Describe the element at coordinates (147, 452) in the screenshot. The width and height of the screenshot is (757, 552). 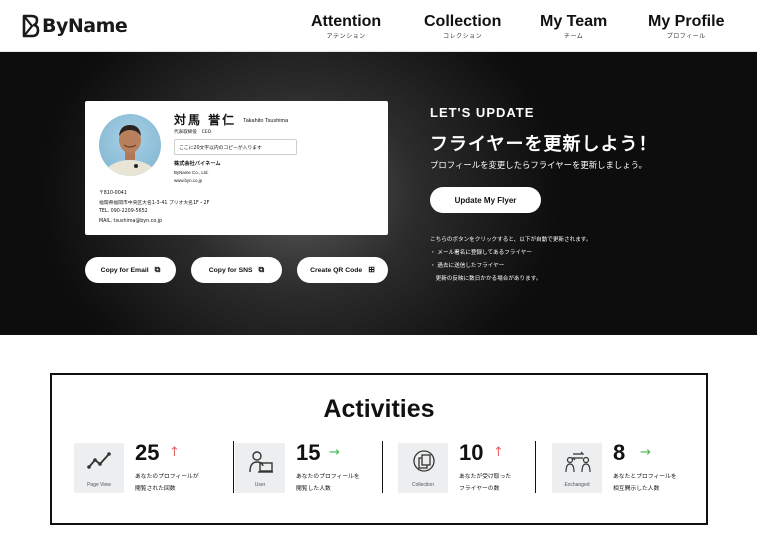
I see `page-view-count: 25` at that location.